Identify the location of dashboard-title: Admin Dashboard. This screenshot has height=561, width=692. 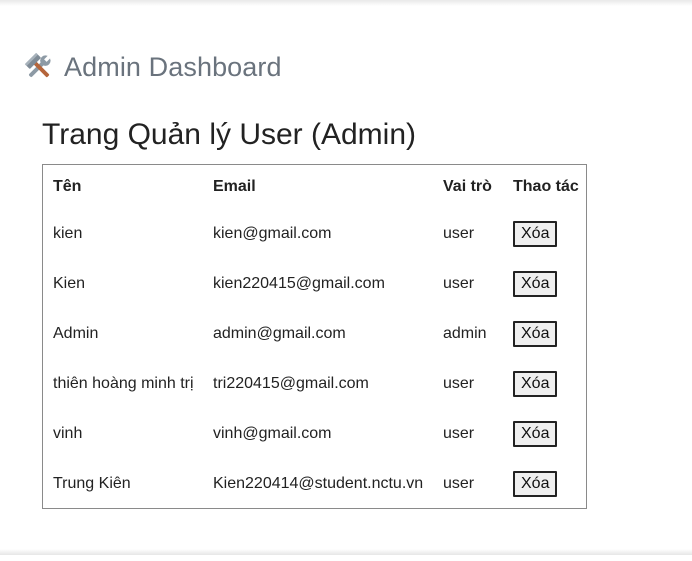
(173, 66).